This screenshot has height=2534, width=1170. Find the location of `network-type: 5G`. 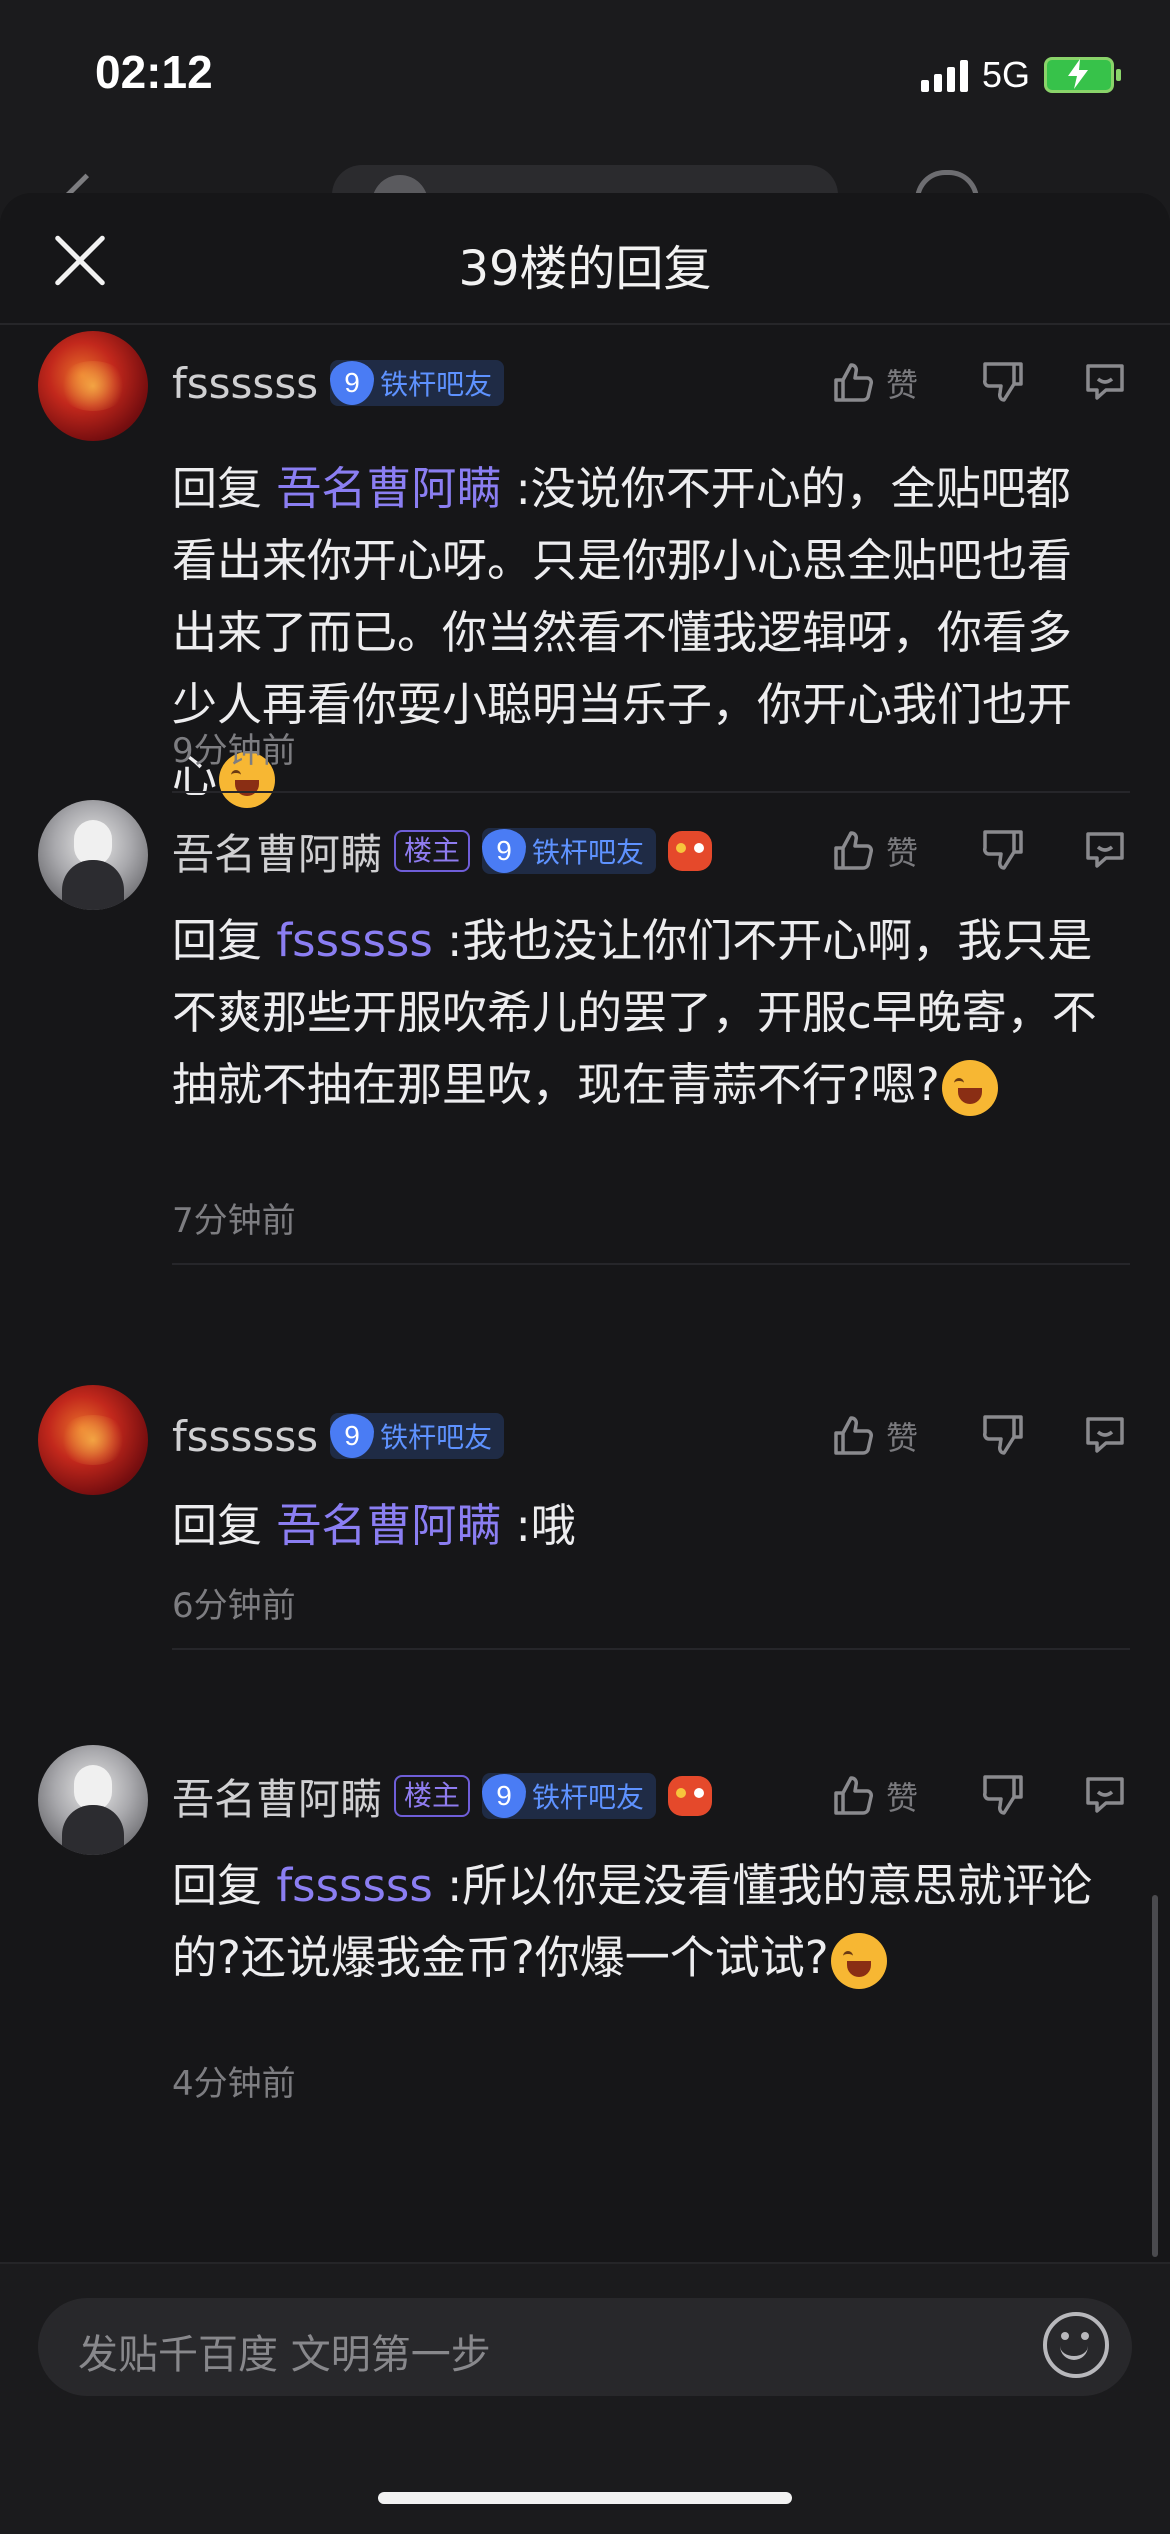

network-type: 5G is located at coordinates (1005, 74).